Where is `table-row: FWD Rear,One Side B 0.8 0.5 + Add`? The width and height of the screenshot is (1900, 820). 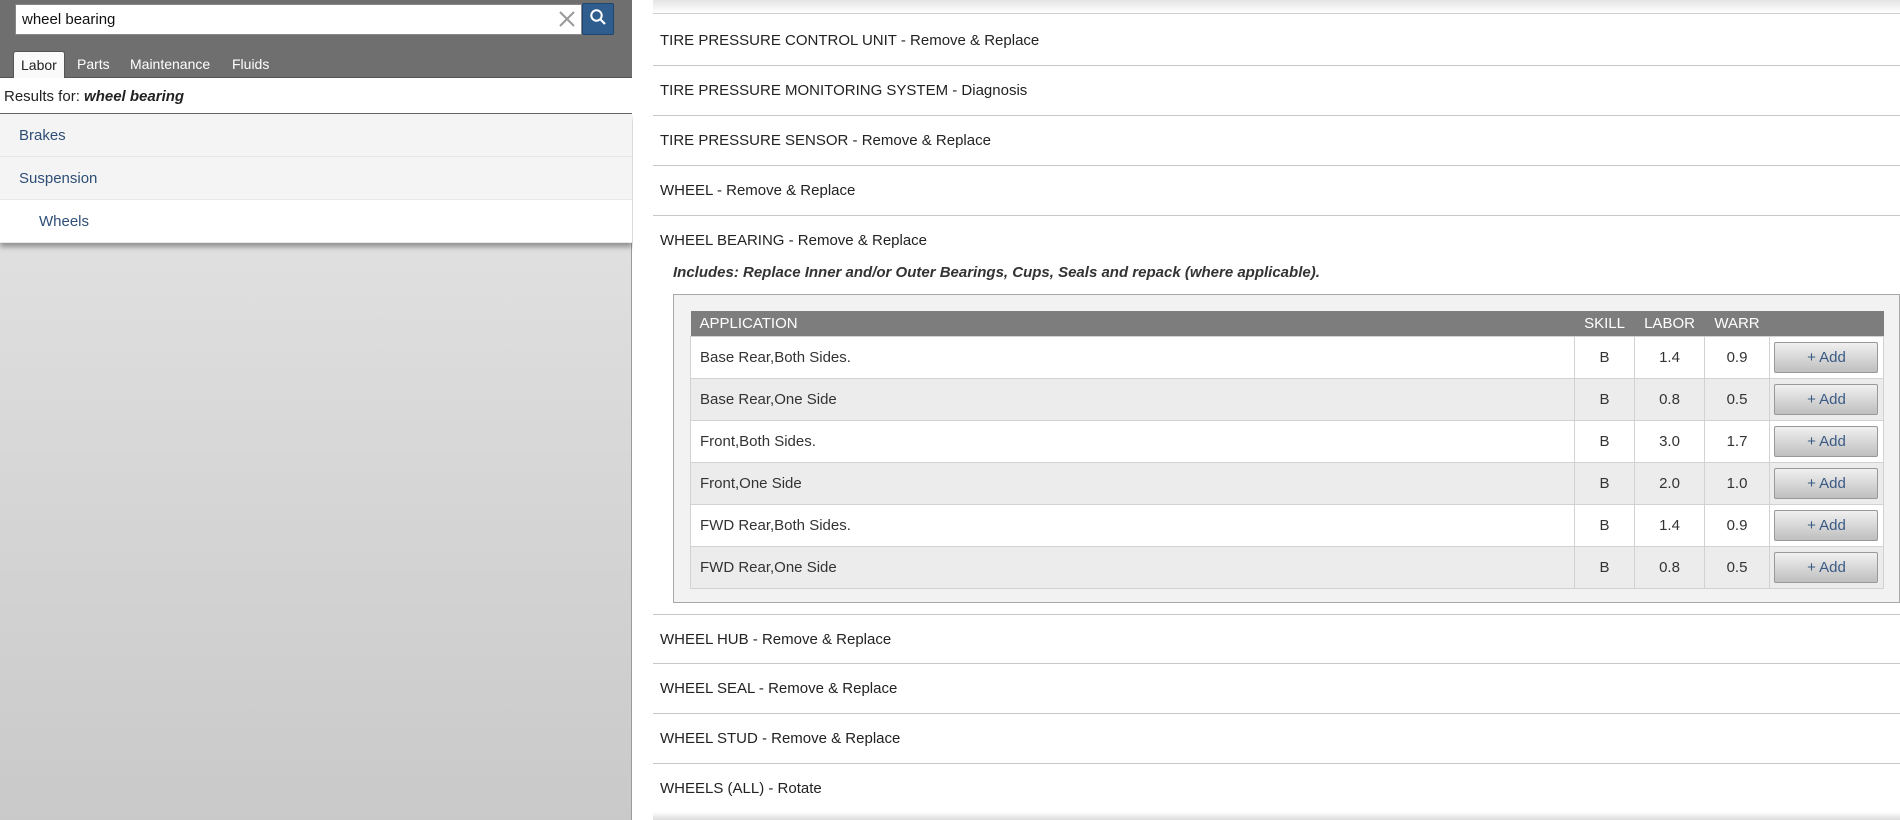
table-row: FWD Rear,One Side B 0.8 0.5 + Add is located at coordinates (1287, 567).